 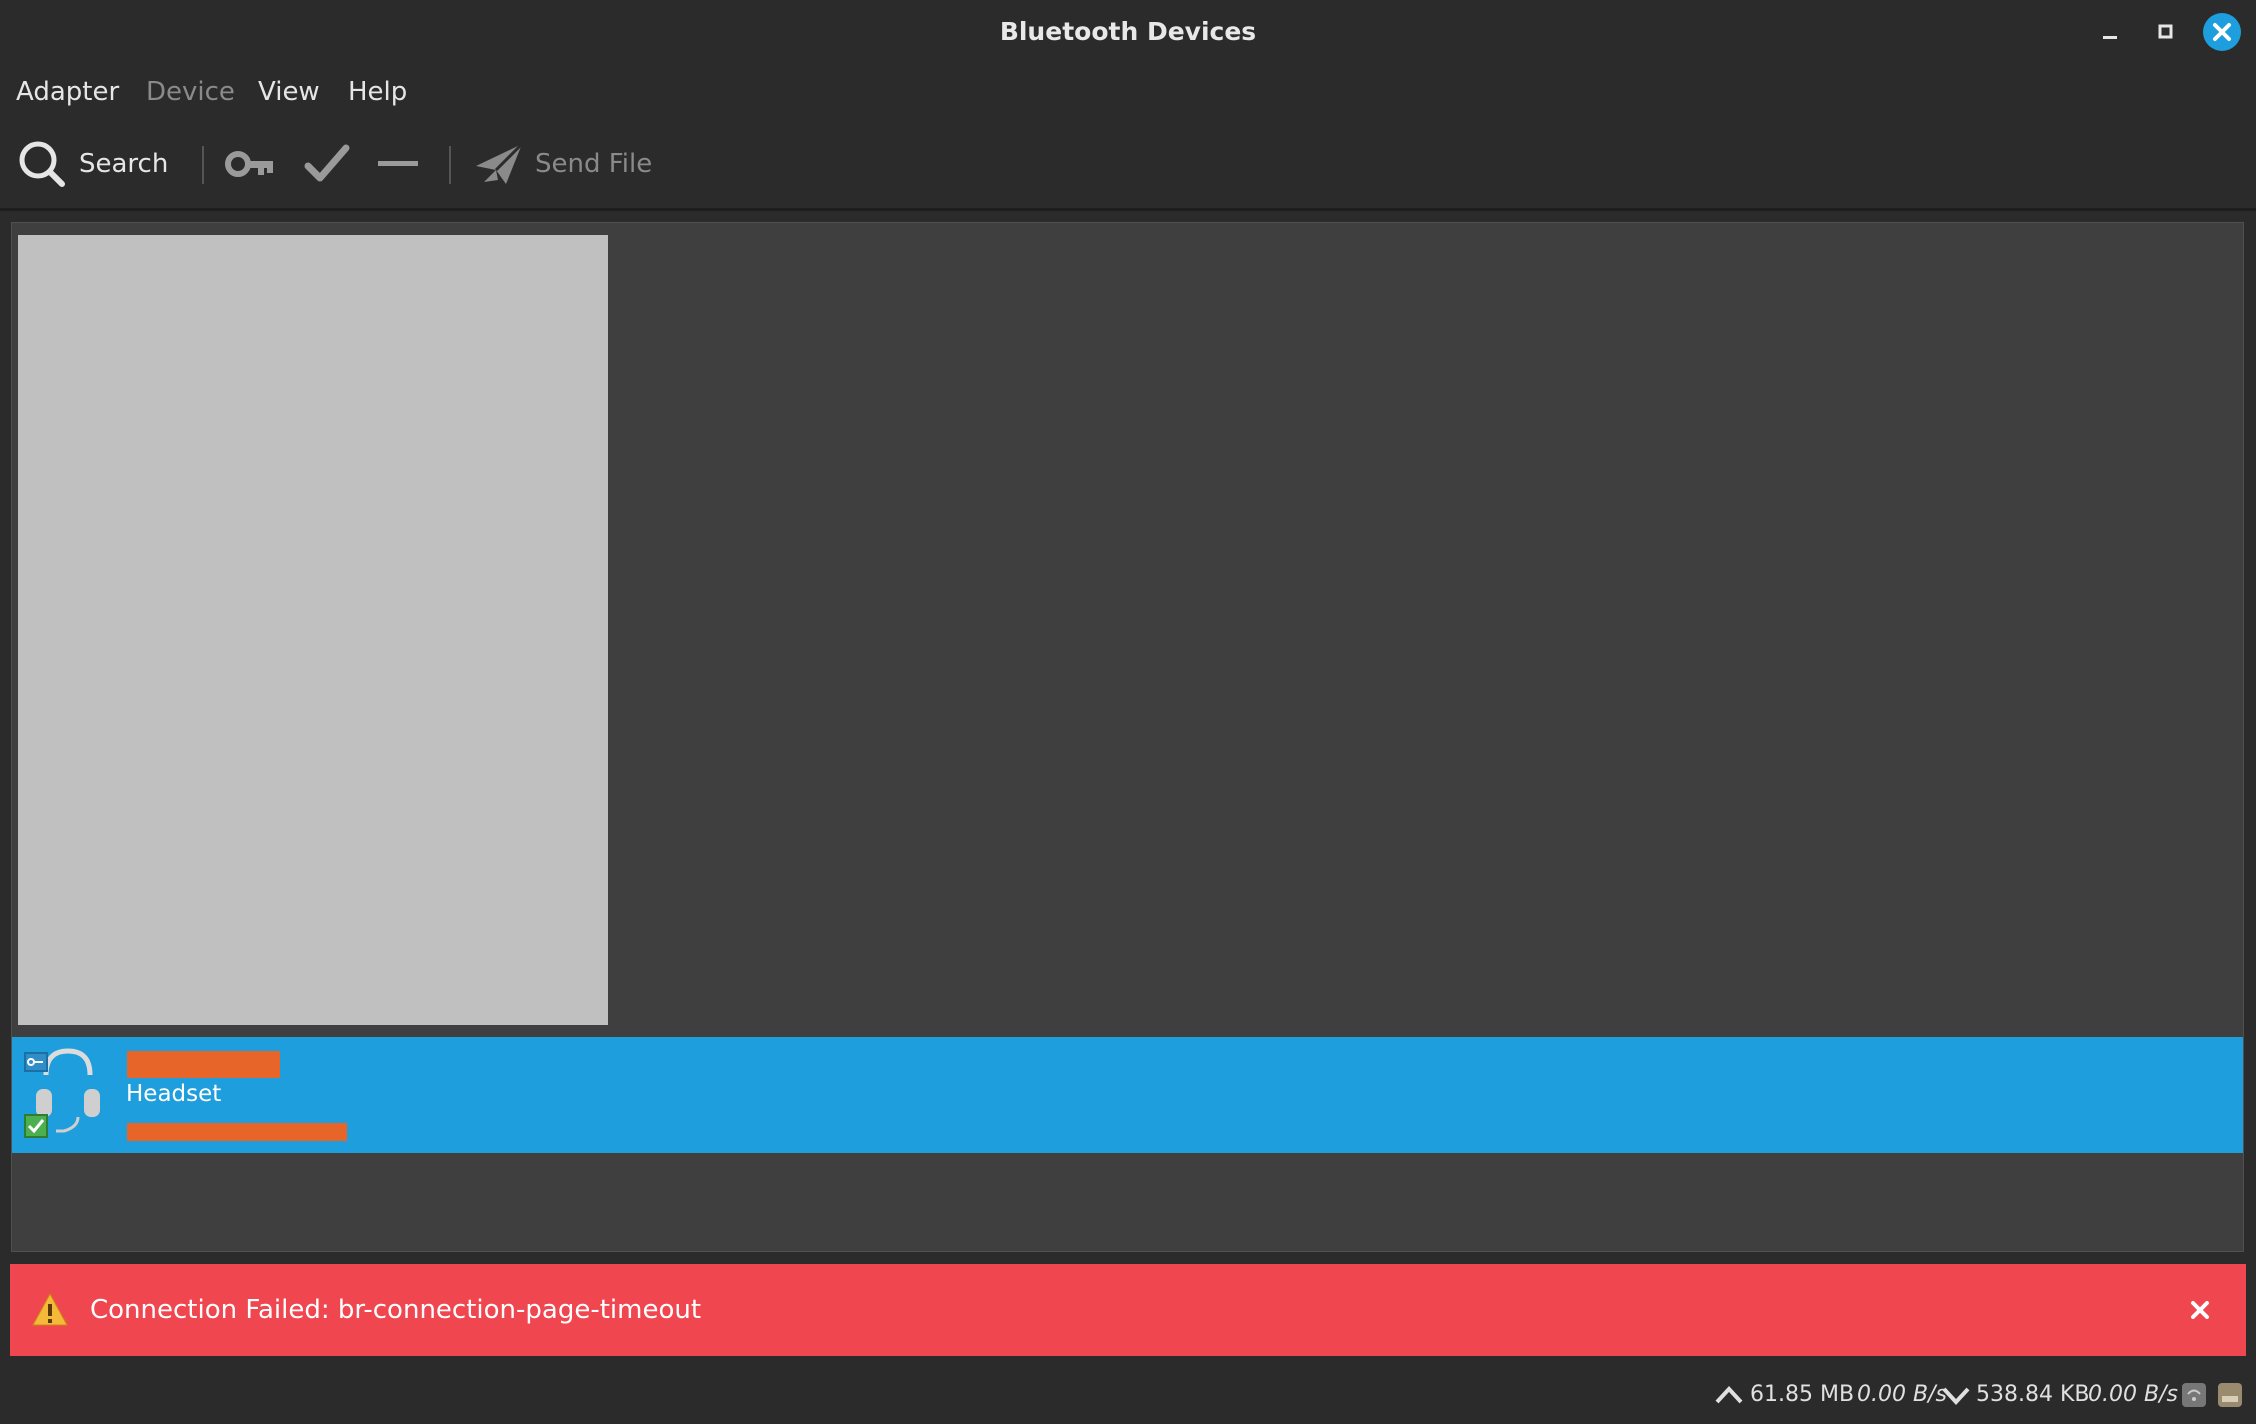 What do you see at coordinates (1128, 1395) in the screenshot?
I see `status-bar: 61.85 MB 0.00 B/s 538.84 KB 0.00 B/s` at bounding box center [1128, 1395].